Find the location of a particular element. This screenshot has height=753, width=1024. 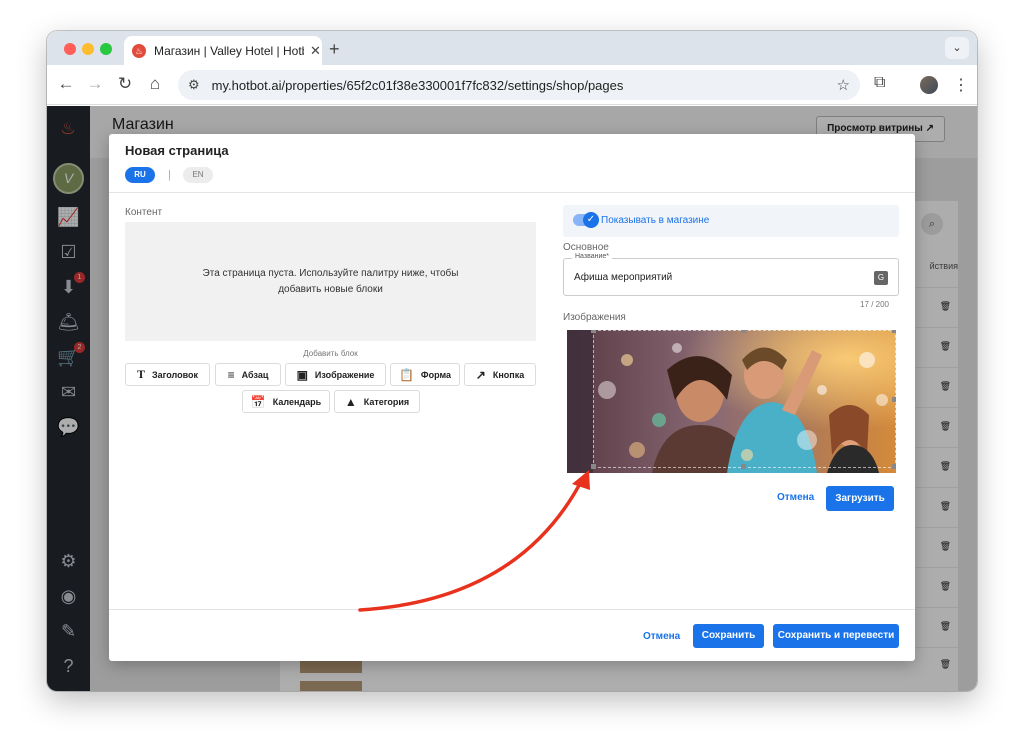

image-cancel-button: Отмена is located at coordinates (795, 497).